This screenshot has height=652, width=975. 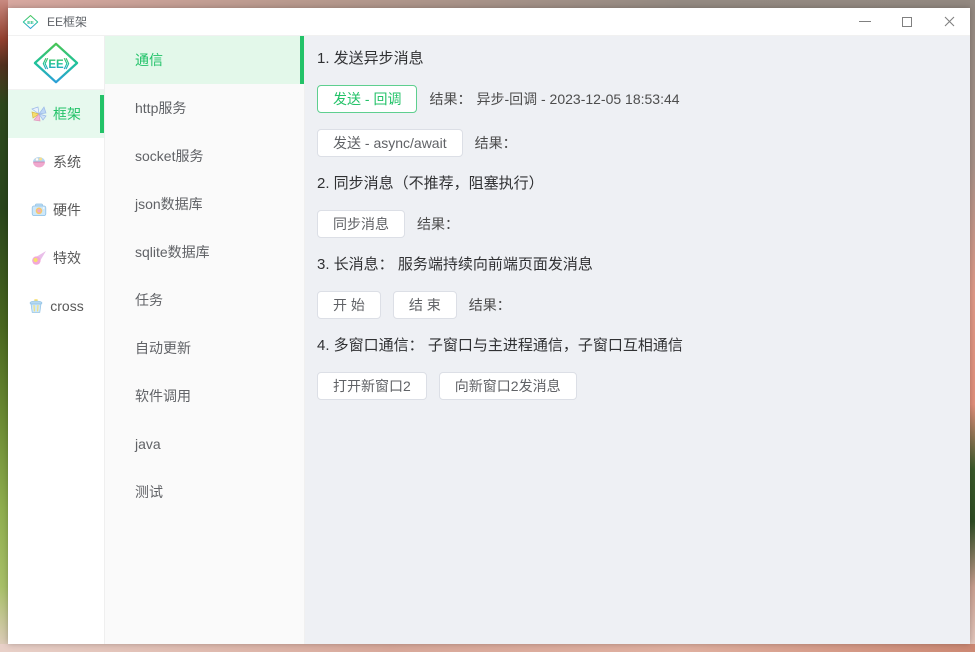 What do you see at coordinates (67, 114) in the screenshot?
I see `sidebar-item-label: 框架` at bounding box center [67, 114].